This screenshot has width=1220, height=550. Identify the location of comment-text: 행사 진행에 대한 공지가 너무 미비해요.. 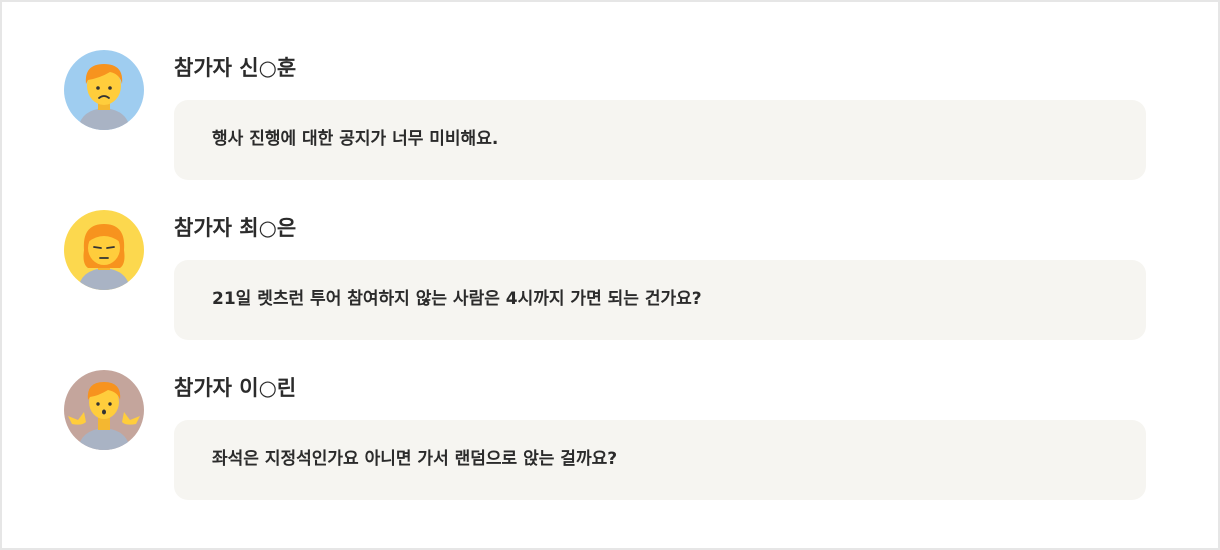
(355, 139).